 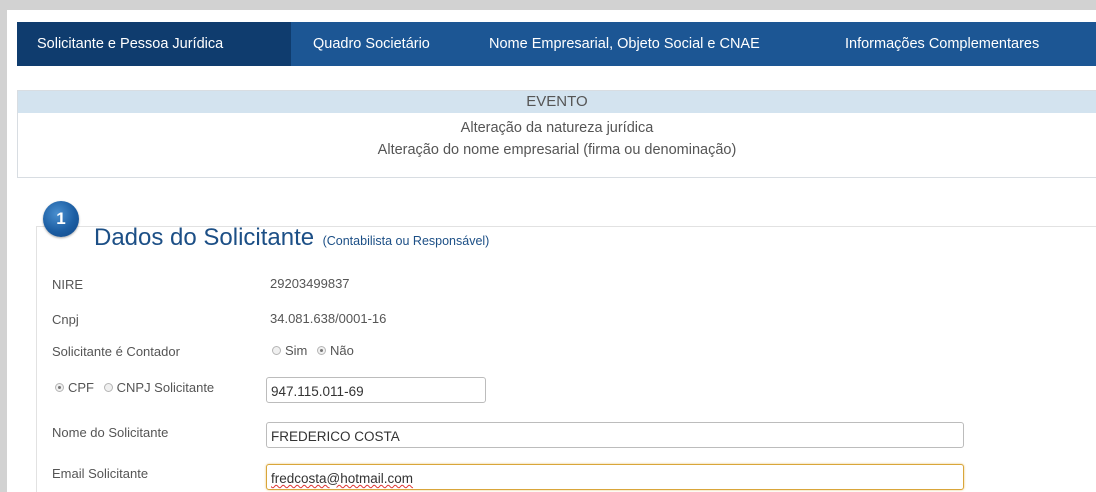 I want to click on tab-informacoes-complementares: Informações Complementares, so click(x=942, y=44).